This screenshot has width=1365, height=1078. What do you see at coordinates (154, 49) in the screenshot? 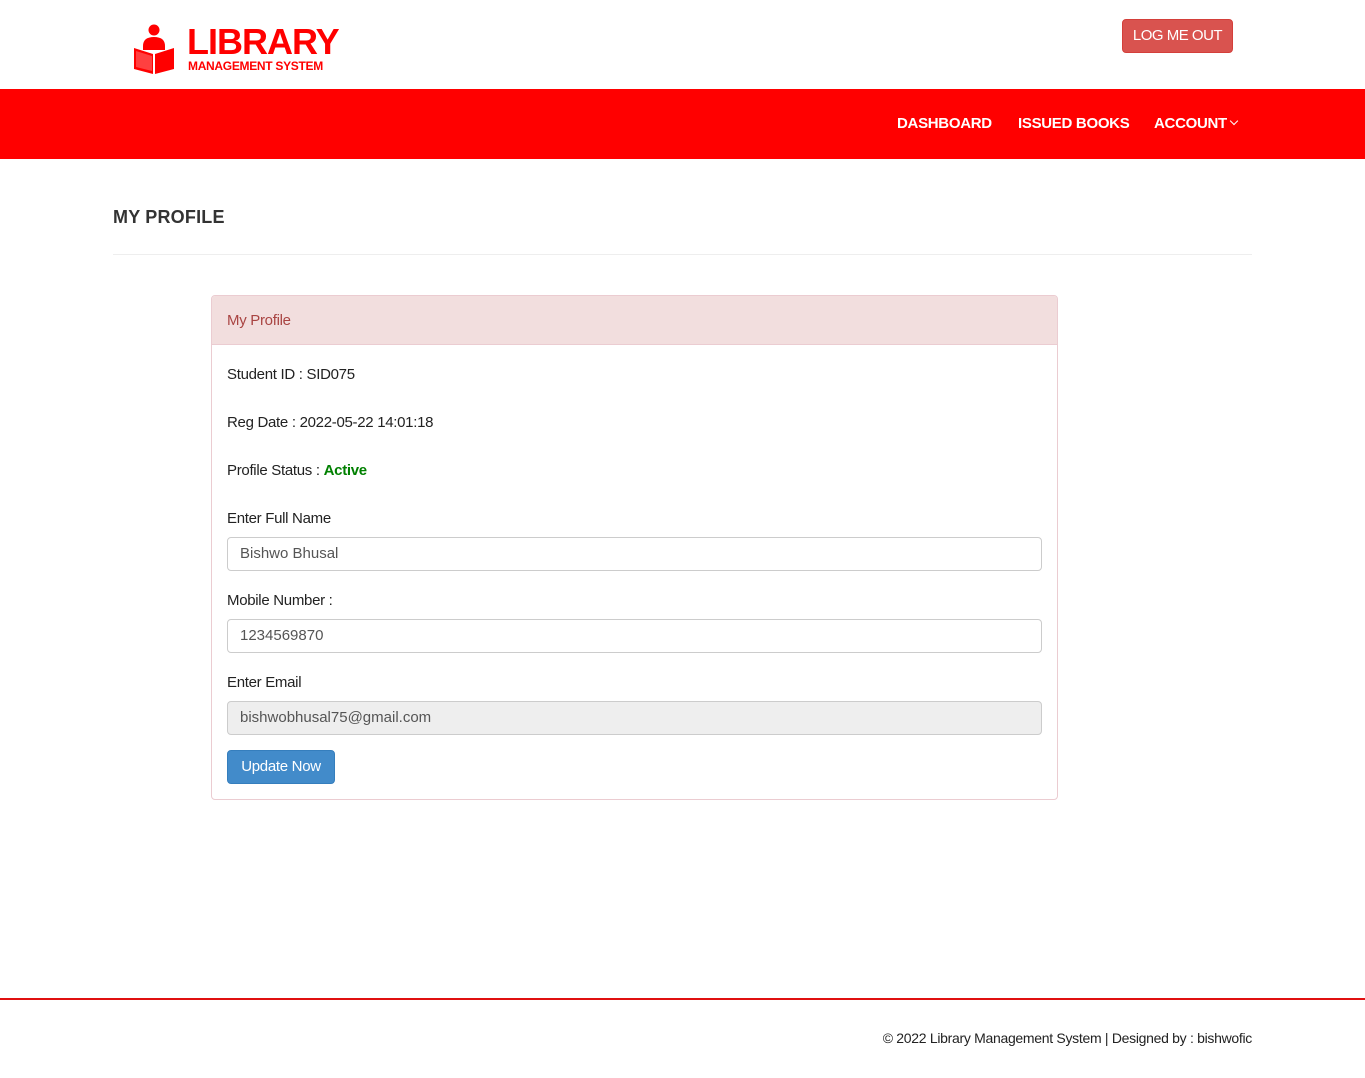
I see `reader-book-icon` at bounding box center [154, 49].